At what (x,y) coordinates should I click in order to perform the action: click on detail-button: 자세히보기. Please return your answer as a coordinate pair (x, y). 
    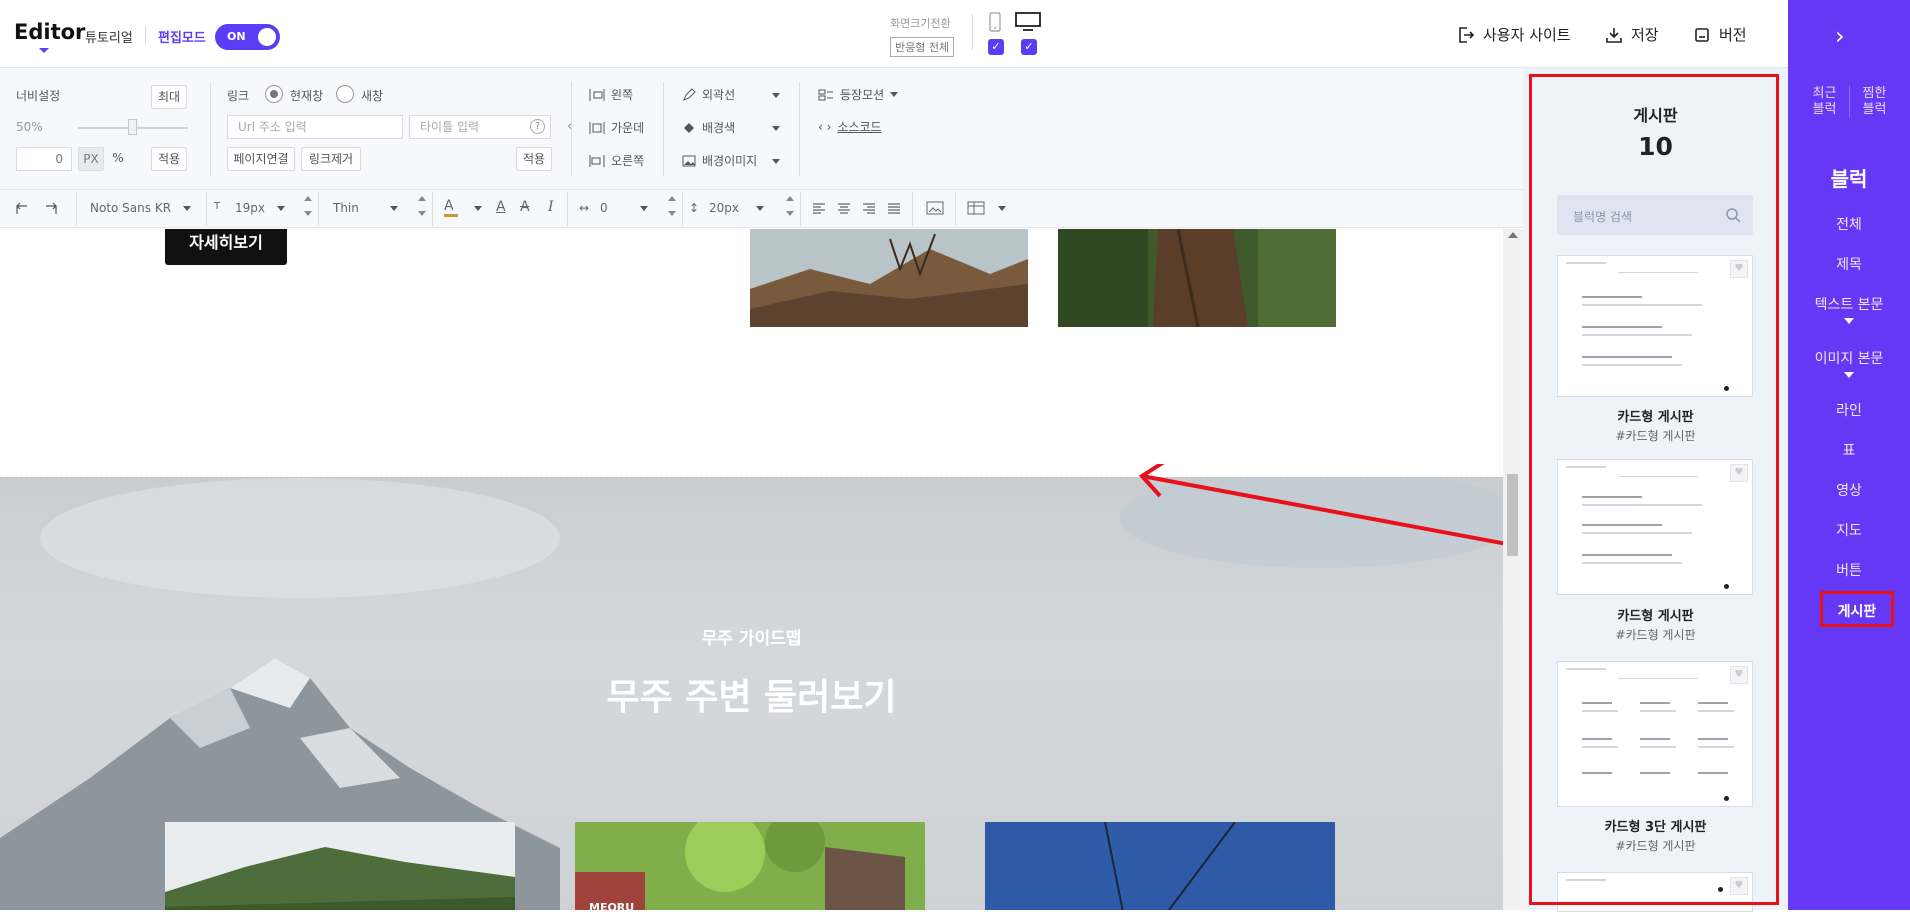
    Looking at the image, I should click on (226, 247).